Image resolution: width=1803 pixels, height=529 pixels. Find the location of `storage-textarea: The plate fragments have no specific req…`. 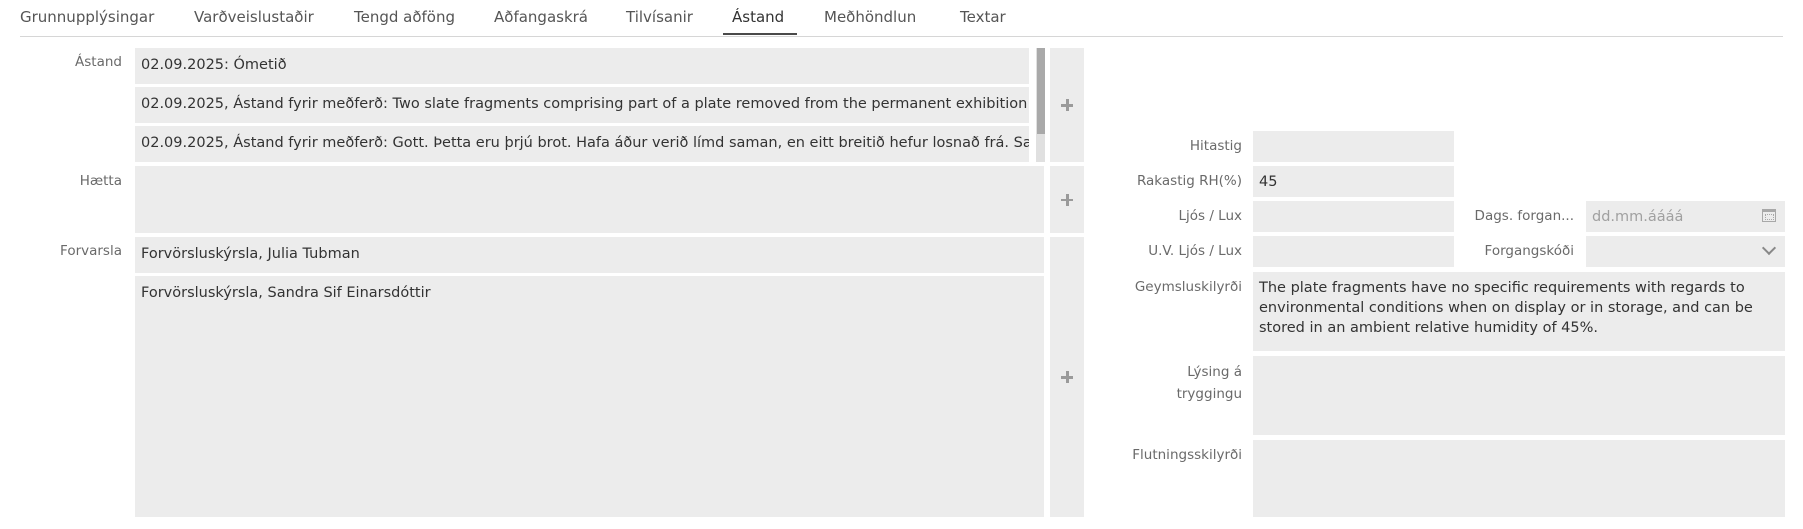

storage-textarea: The plate fragments have no specific req… is located at coordinates (1519, 311).